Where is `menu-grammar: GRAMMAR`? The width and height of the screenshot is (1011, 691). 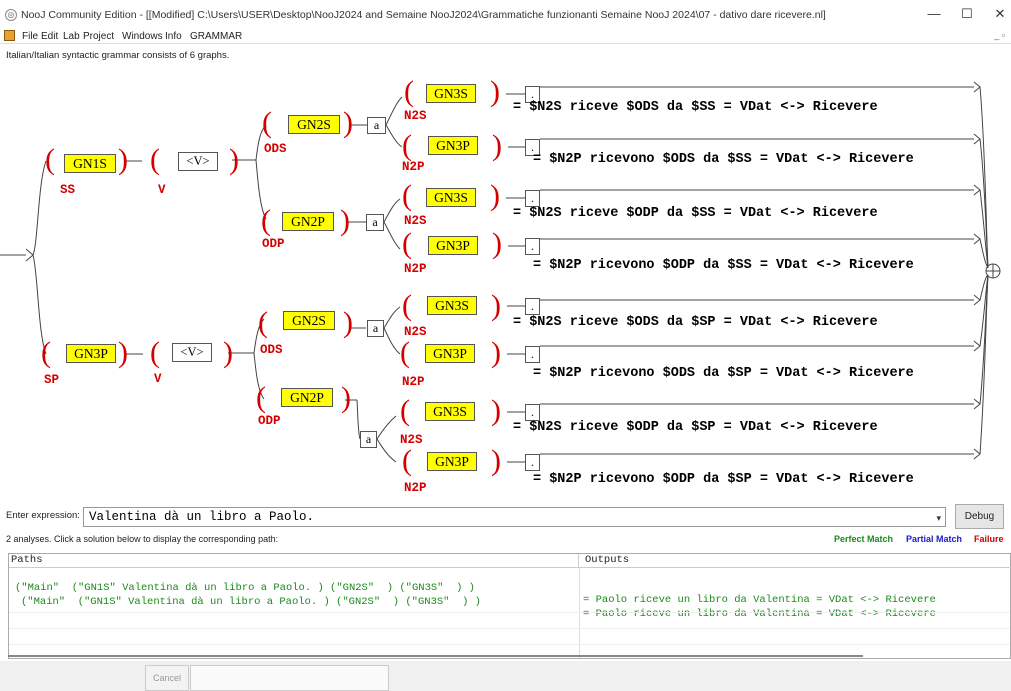
menu-grammar: GRAMMAR is located at coordinates (216, 36).